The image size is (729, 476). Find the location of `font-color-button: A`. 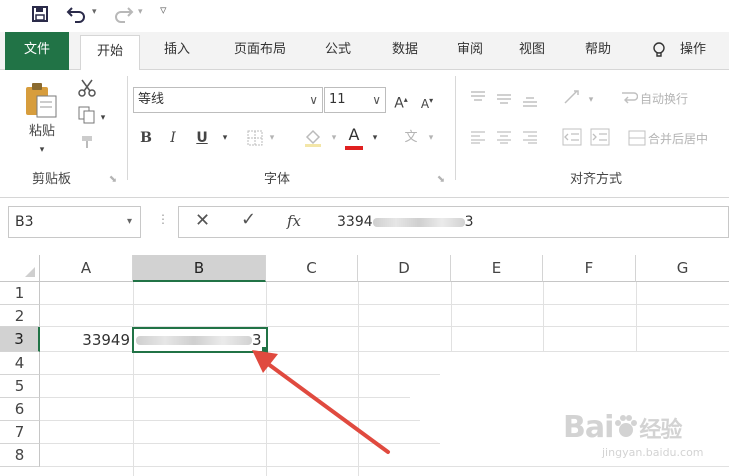

font-color-button: A is located at coordinates (354, 137).